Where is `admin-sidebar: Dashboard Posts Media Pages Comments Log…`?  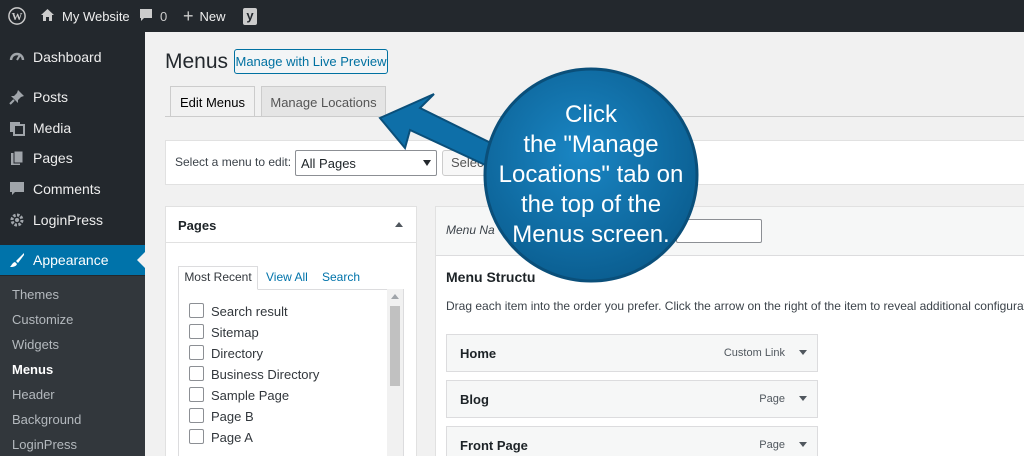
admin-sidebar: Dashboard Posts Media Pages Comments Log… is located at coordinates (72, 244).